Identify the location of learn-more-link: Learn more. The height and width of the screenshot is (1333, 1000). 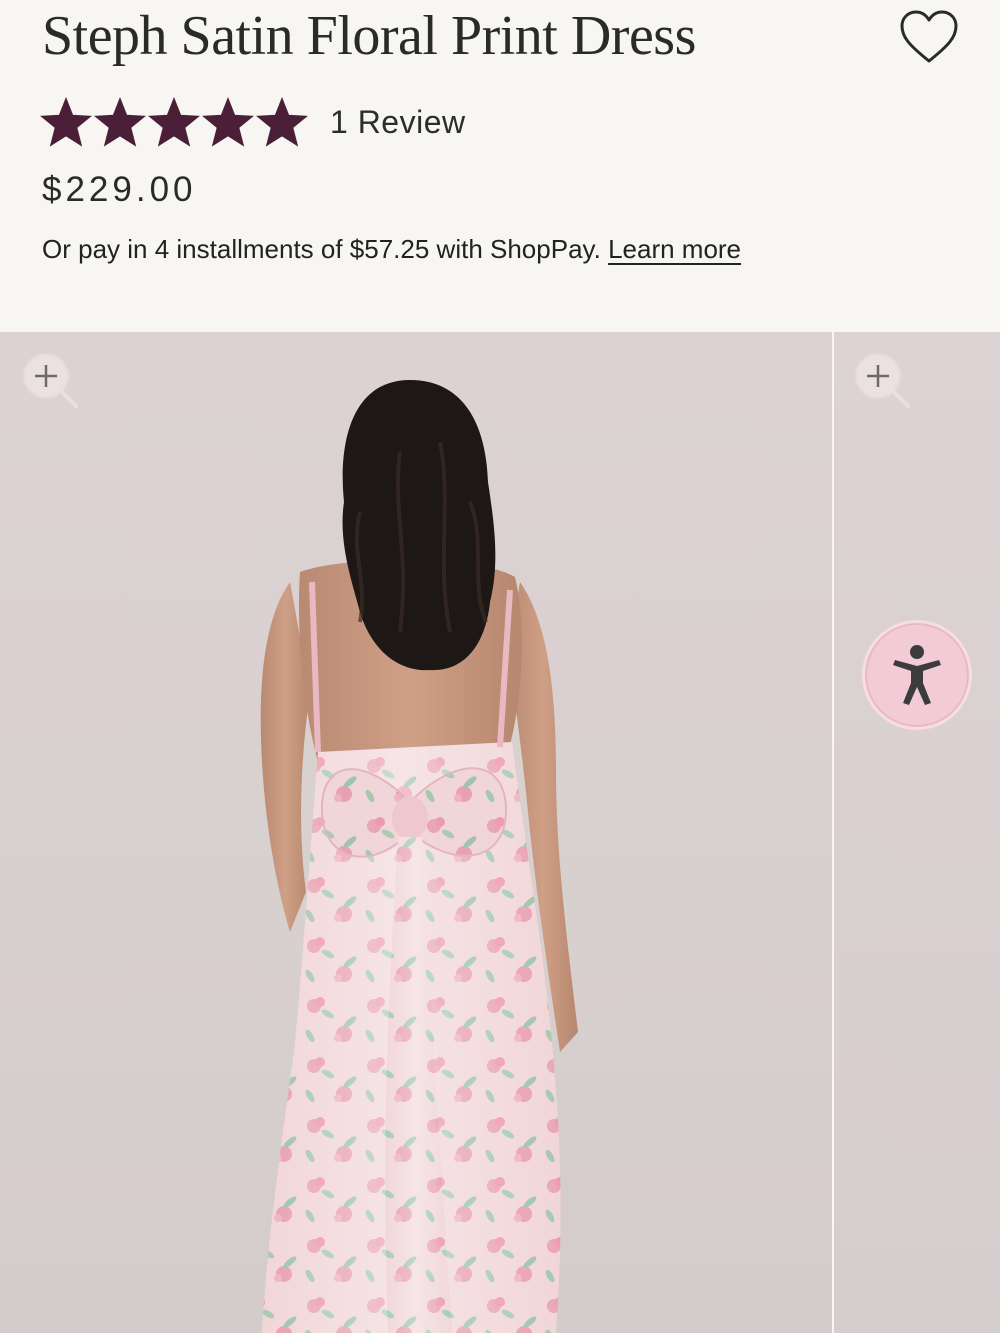
(674, 249).